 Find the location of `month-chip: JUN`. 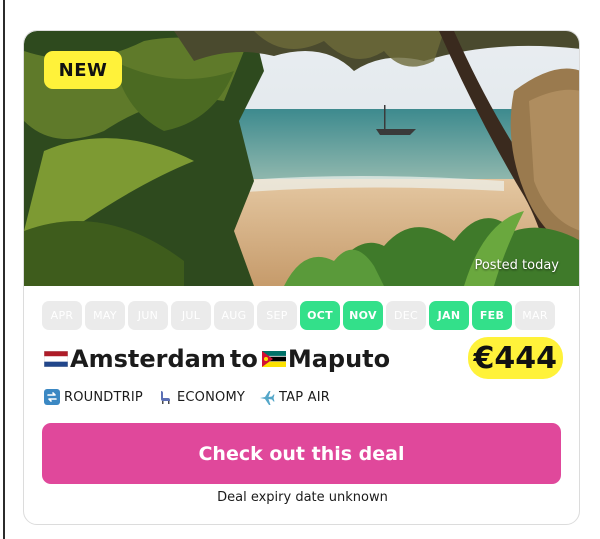

month-chip: JUN is located at coordinates (148, 315).